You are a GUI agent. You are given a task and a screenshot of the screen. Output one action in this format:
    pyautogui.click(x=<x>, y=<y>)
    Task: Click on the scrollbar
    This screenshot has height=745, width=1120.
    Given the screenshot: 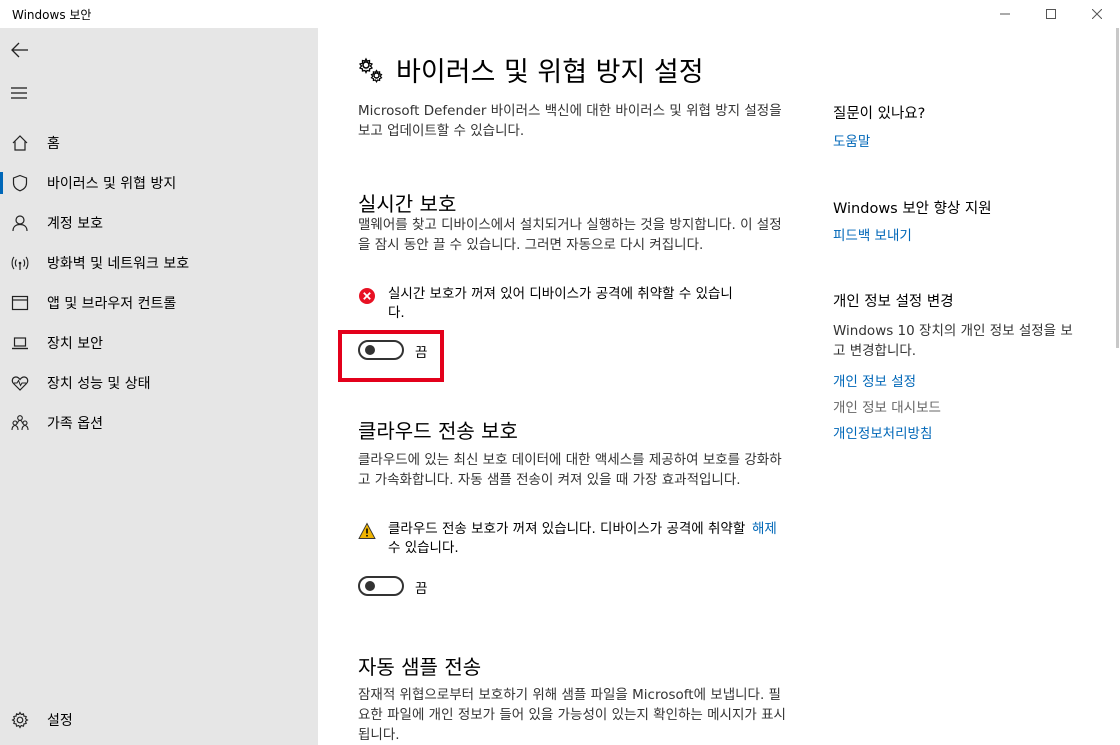 What is the action you would take?
    pyautogui.click(x=1117, y=188)
    